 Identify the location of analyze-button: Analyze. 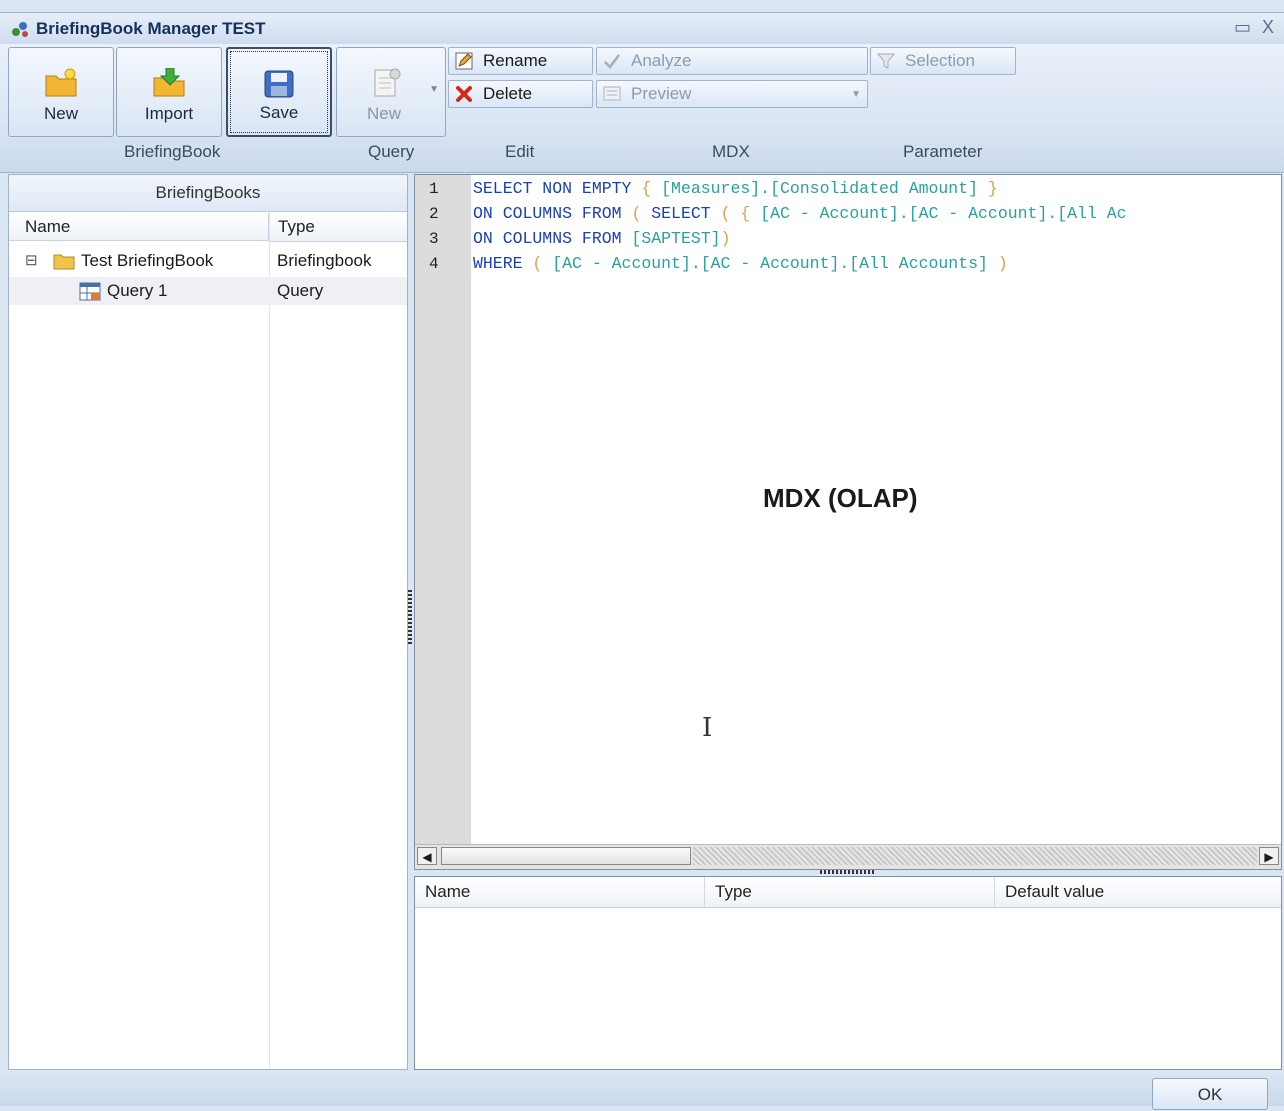
(732, 61).